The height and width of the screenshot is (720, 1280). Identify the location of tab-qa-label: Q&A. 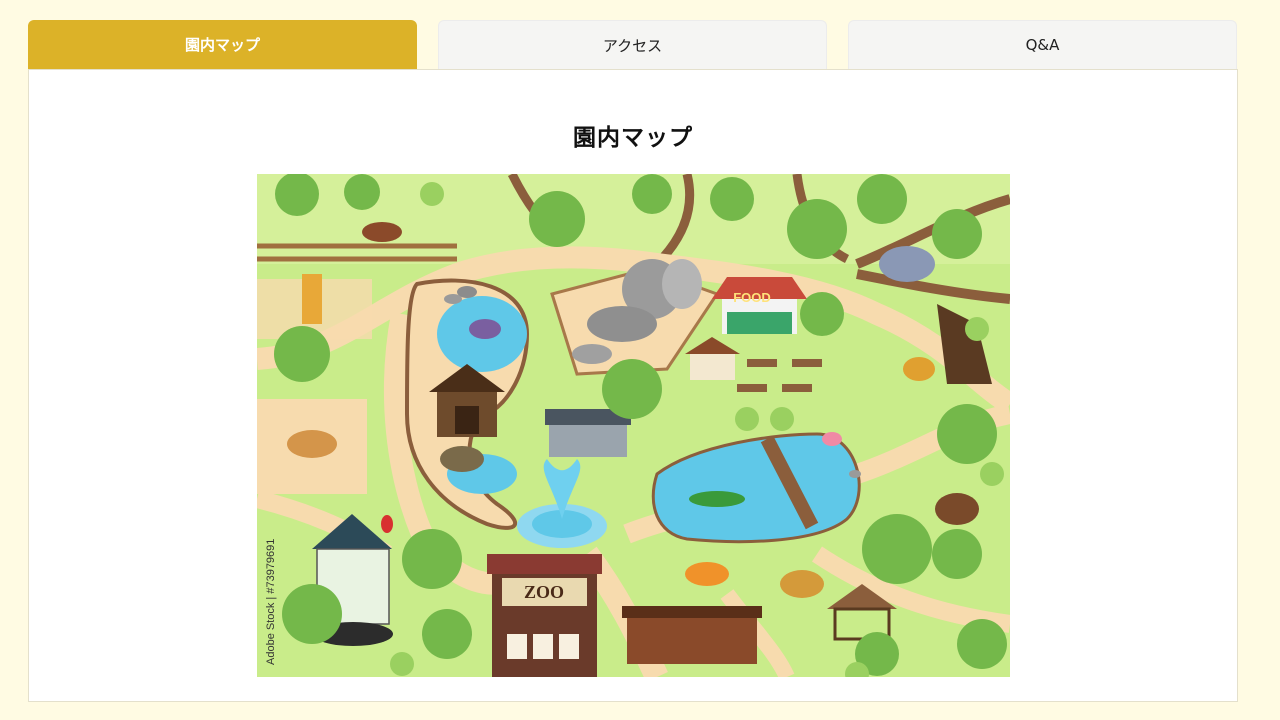
(1042, 45).